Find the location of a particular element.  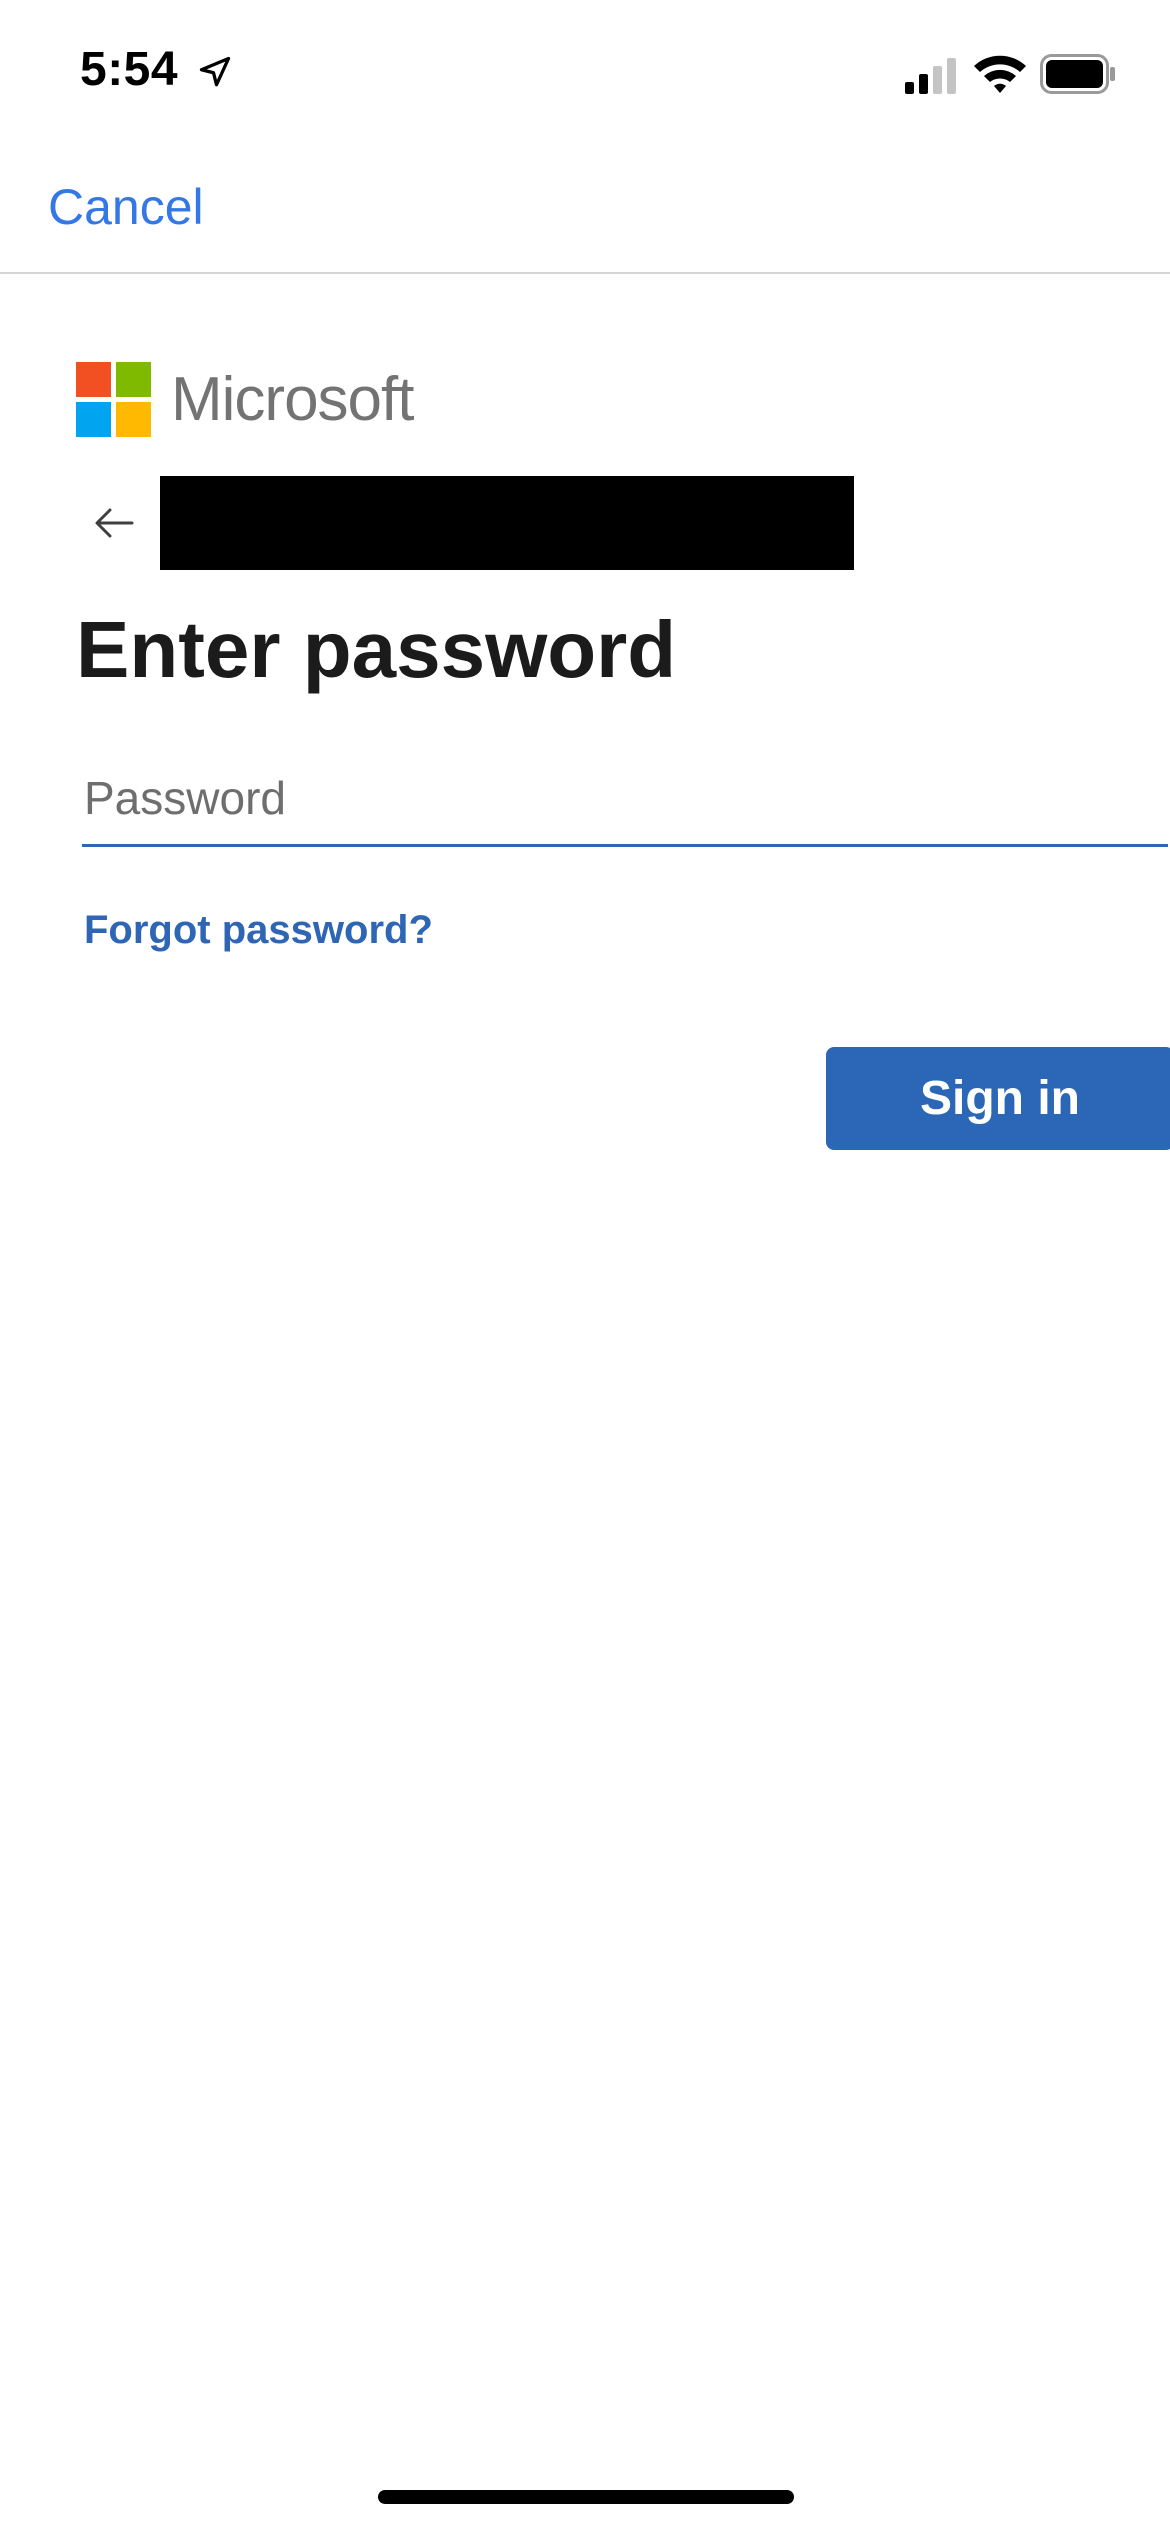

sign-in-button: Sign in is located at coordinates (998, 1098).